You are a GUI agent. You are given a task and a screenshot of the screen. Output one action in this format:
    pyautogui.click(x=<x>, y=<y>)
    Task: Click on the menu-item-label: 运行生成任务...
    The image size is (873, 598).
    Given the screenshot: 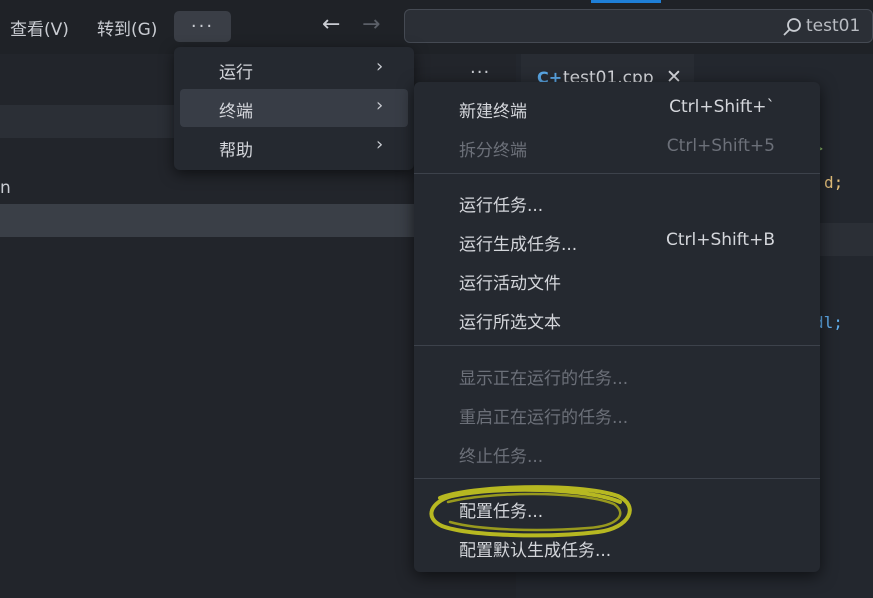 What is the action you would take?
    pyautogui.click(x=518, y=245)
    